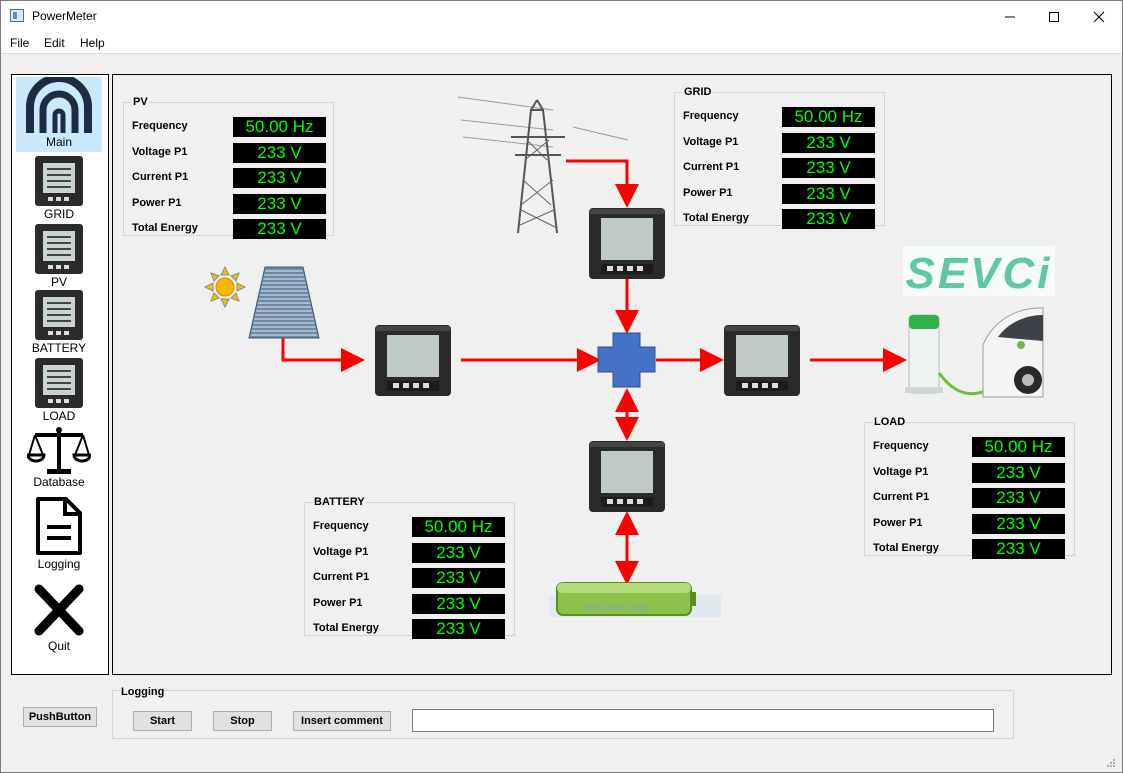  I want to click on battery-current-value: 233 V, so click(458, 578).